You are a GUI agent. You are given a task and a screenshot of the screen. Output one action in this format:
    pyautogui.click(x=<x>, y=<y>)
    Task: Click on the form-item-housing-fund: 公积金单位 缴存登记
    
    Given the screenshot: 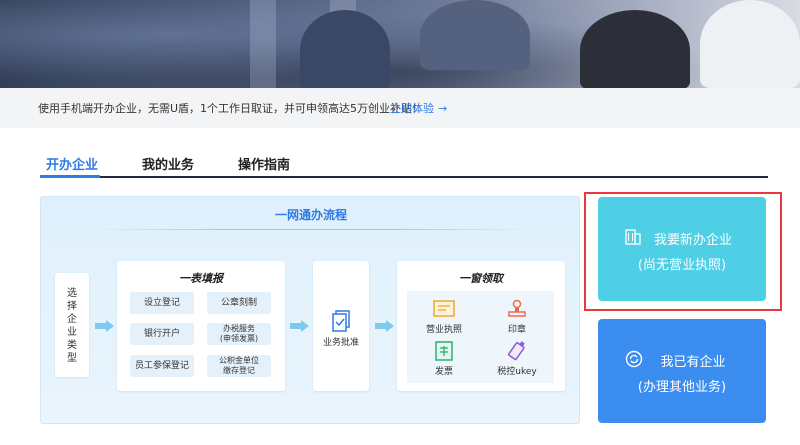 What is the action you would take?
    pyautogui.click(x=239, y=366)
    